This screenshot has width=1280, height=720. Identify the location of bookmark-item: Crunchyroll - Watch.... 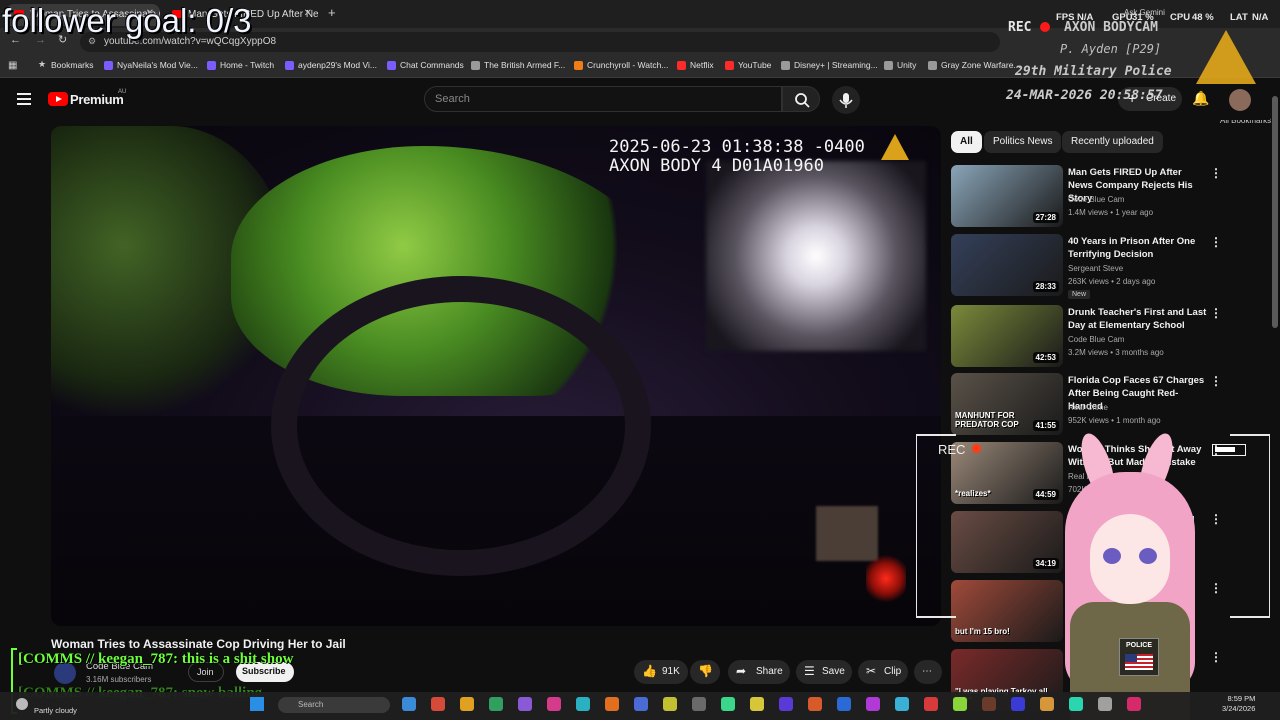
(621, 65).